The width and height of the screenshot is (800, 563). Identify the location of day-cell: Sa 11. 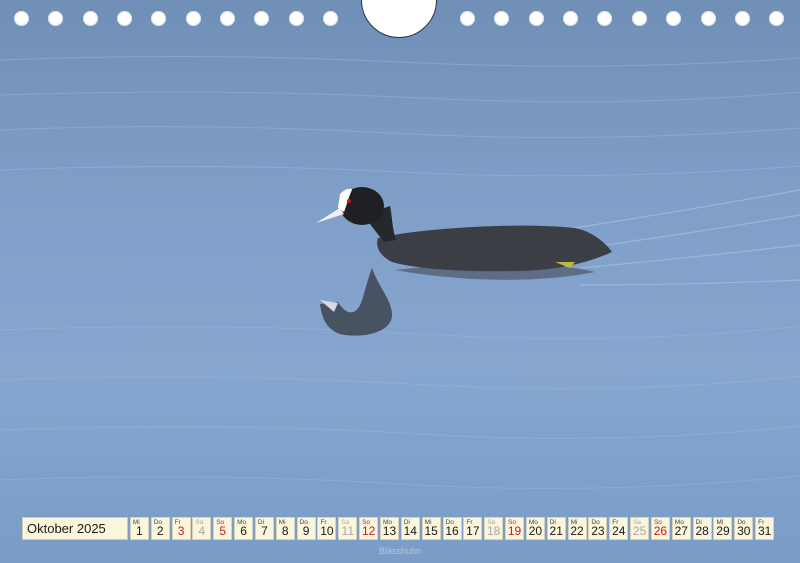
(348, 528).